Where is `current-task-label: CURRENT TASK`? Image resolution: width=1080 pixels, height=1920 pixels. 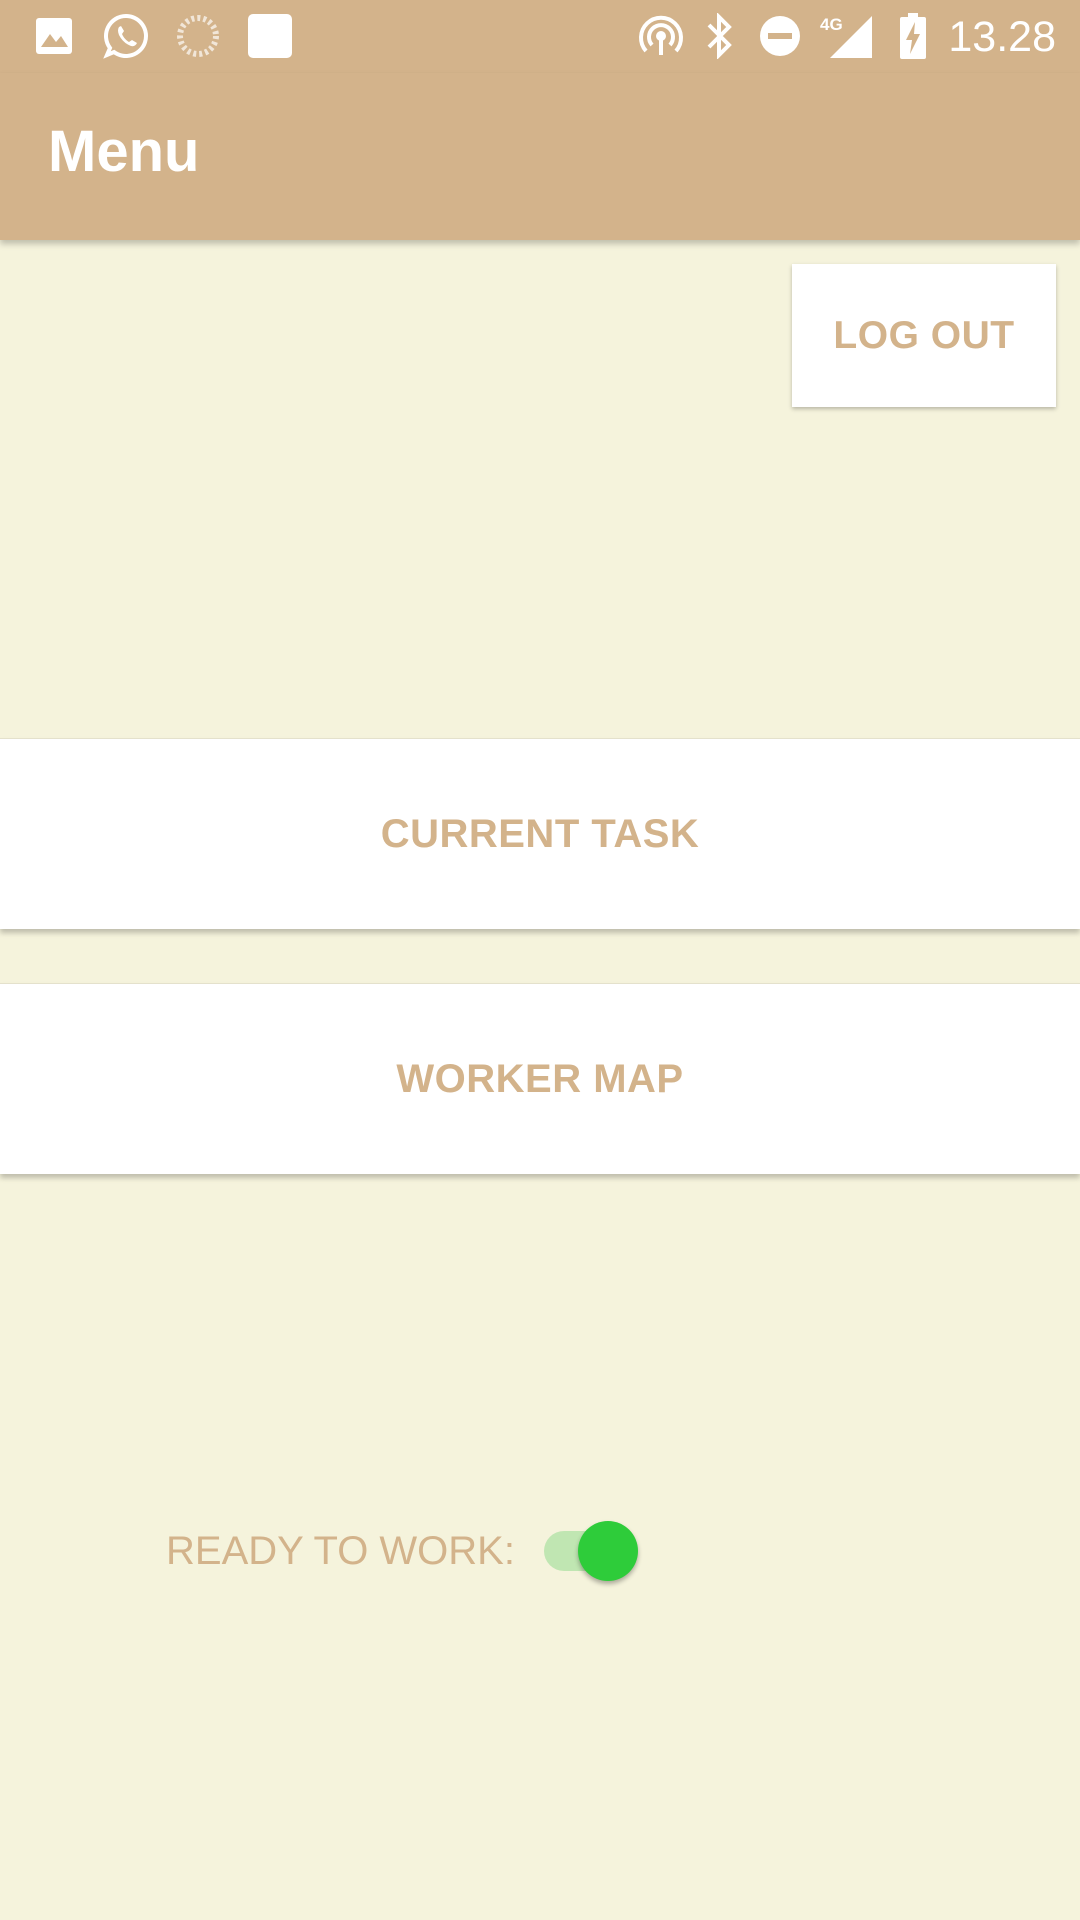 current-task-label: CURRENT TASK is located at coordinates (540, 833).